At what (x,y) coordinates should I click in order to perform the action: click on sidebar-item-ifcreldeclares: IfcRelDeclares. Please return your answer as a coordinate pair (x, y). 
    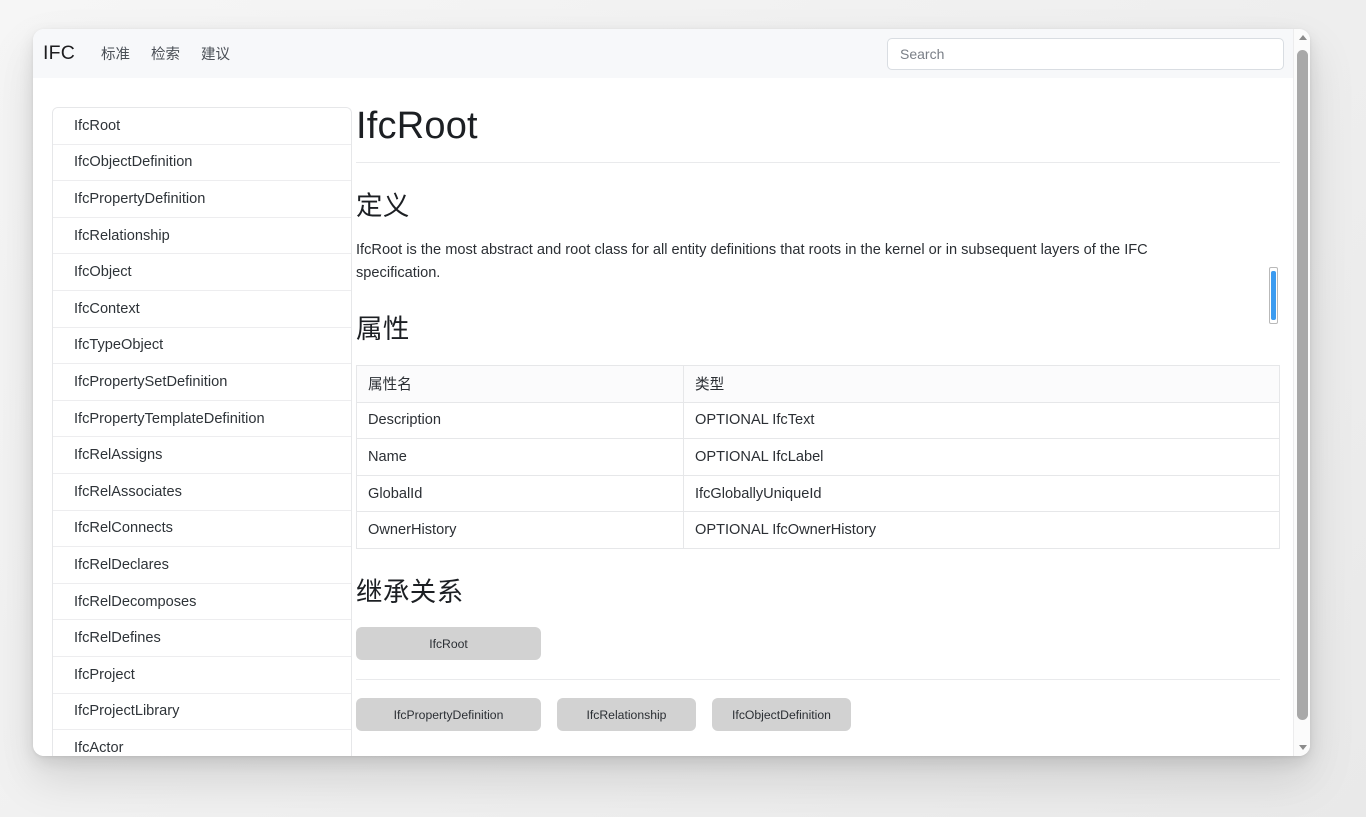
    Looking at the image, I should click on (202, 565).